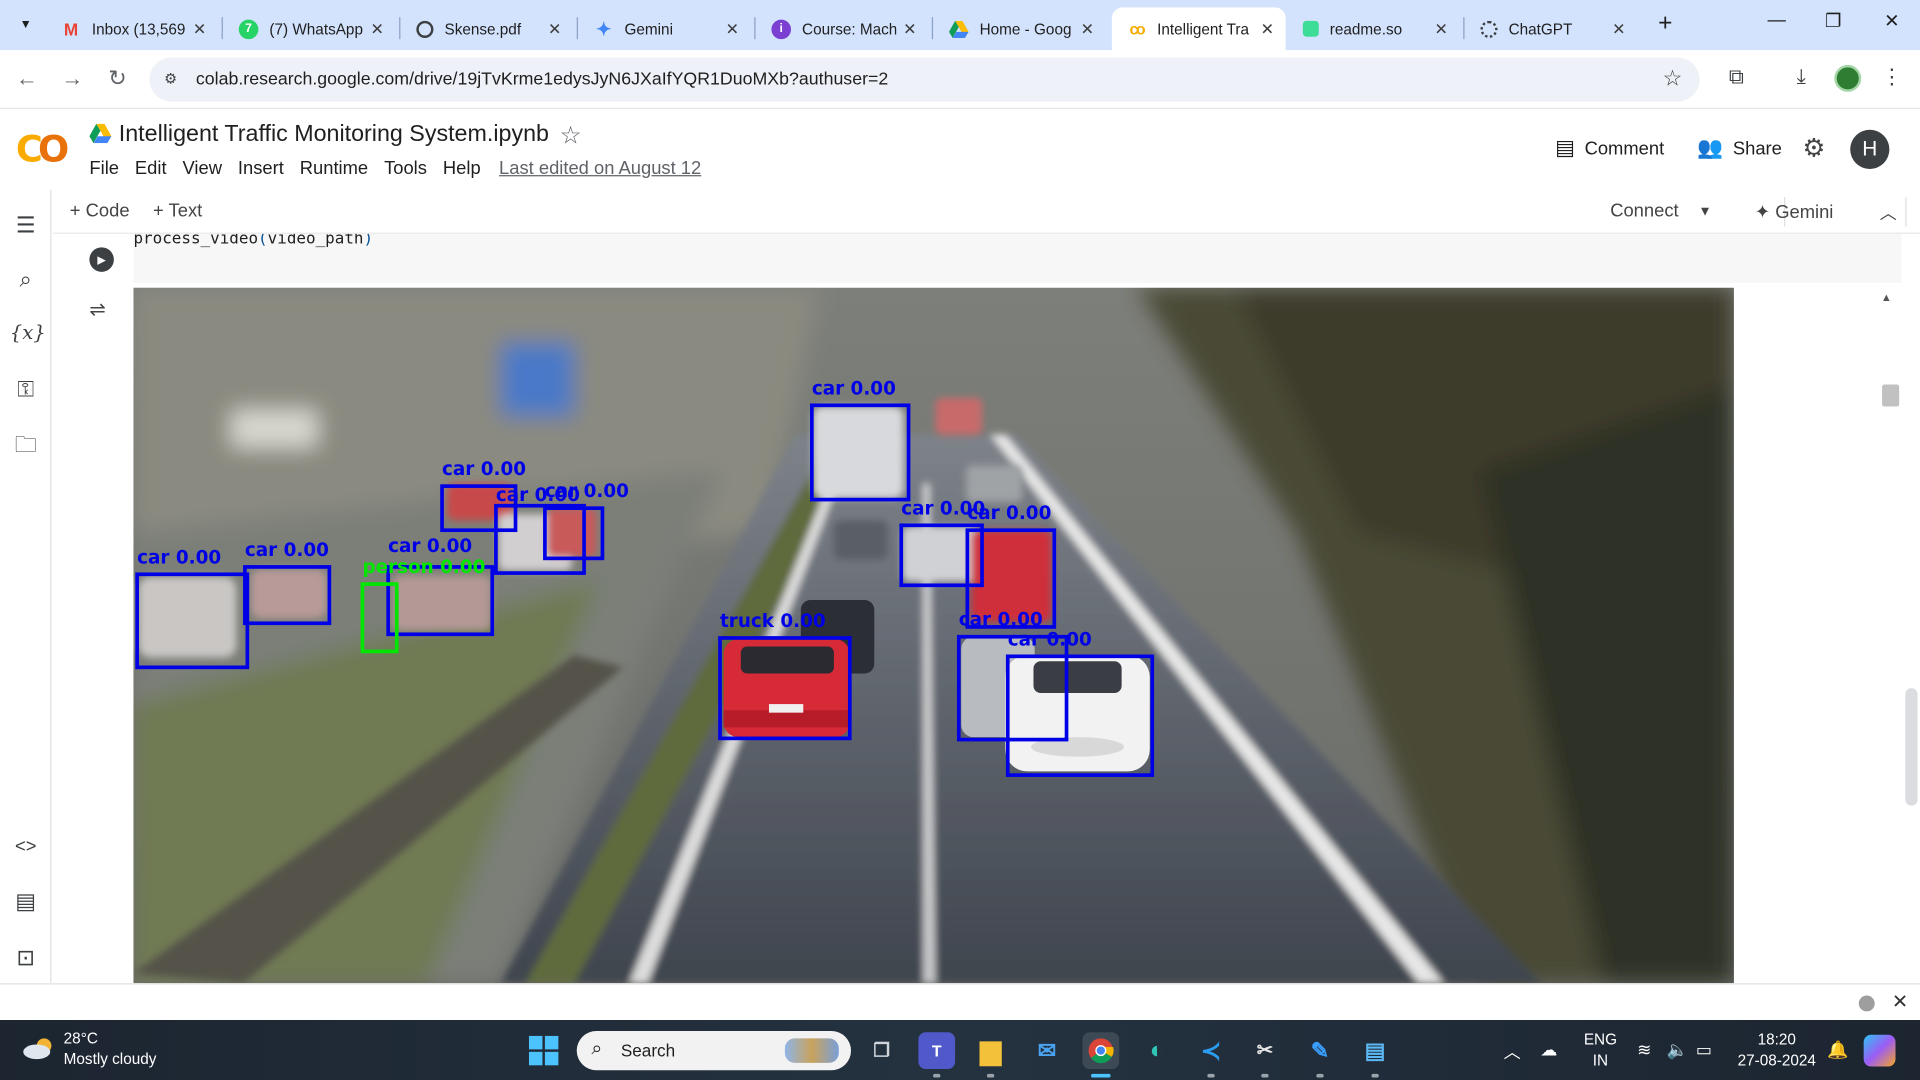  What do you see at coordinates (117, 79) in the screenshot?
I see `reload-icon: ↻` at bounding box center [117, 79].